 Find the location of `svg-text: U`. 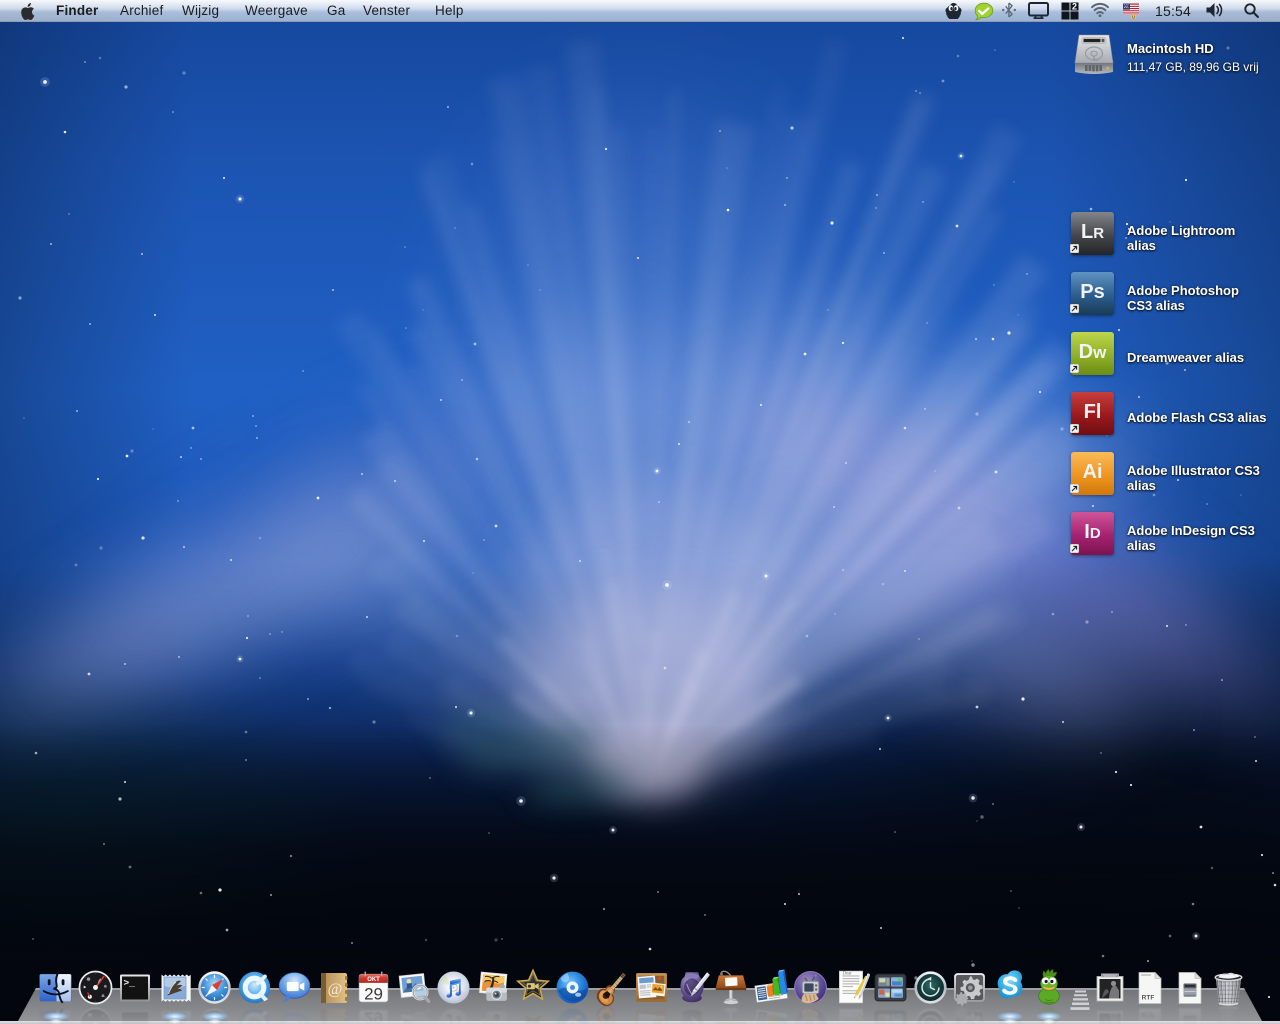

svg-text: U is located at coordinates (1133, 17).